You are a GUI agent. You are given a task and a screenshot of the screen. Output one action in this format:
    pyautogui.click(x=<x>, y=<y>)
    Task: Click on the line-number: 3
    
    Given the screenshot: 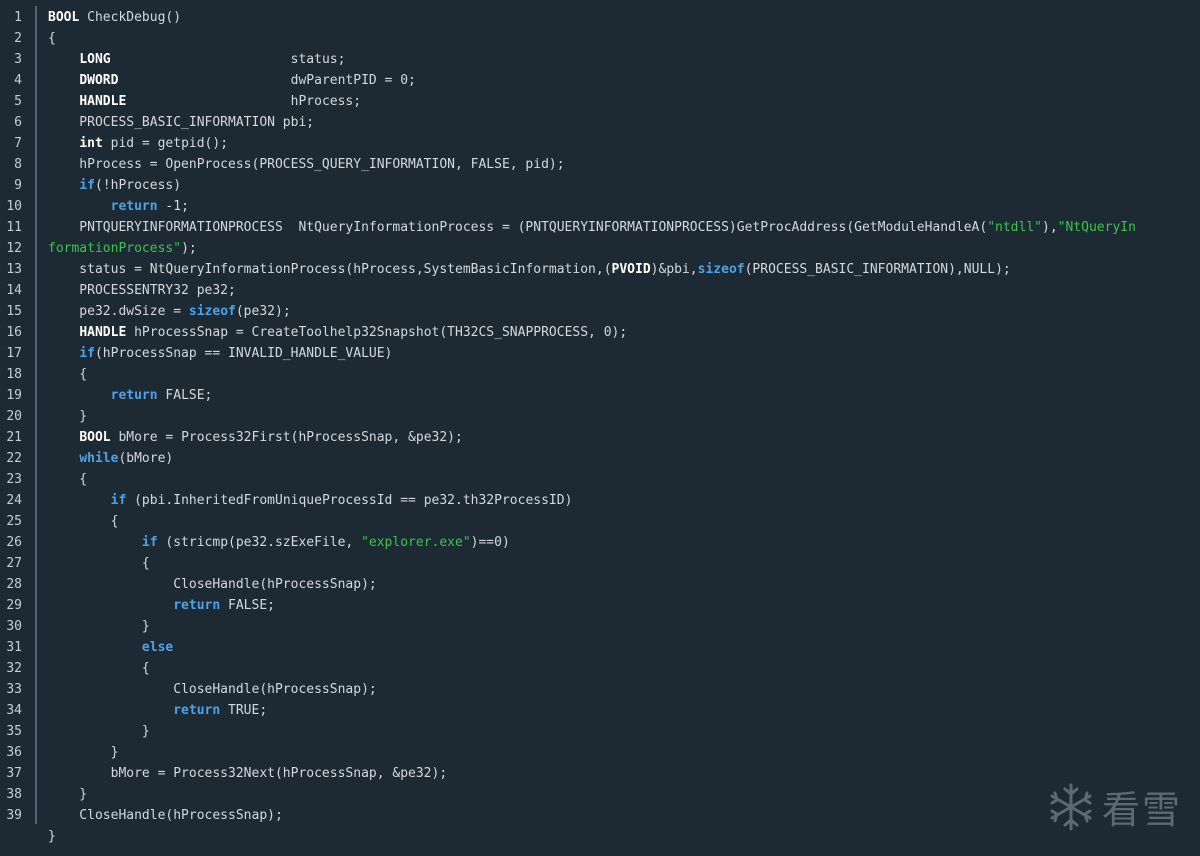 What is the action you would take?
    pyautogui.click(x=18, y=59)
    